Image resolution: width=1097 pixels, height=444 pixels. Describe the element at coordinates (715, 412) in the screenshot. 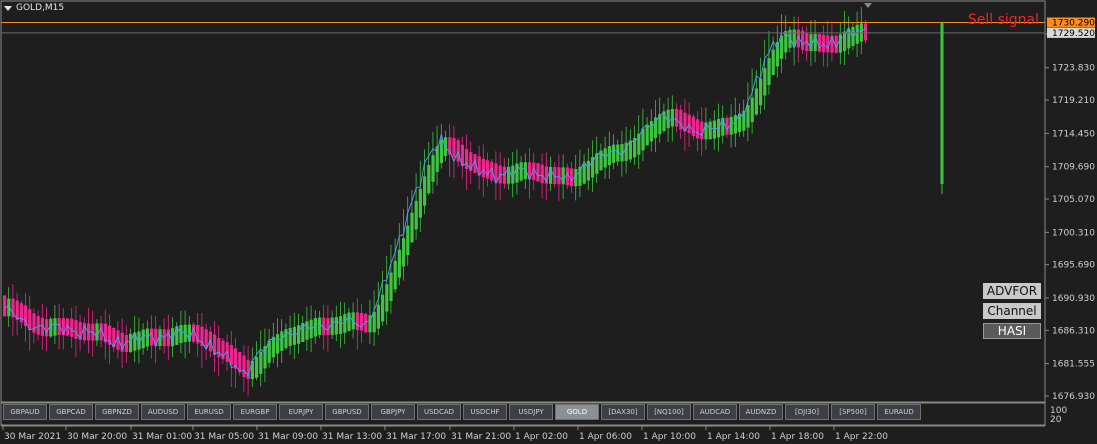

I see `symbol-tab-audcad: AUDCAD` at that location.